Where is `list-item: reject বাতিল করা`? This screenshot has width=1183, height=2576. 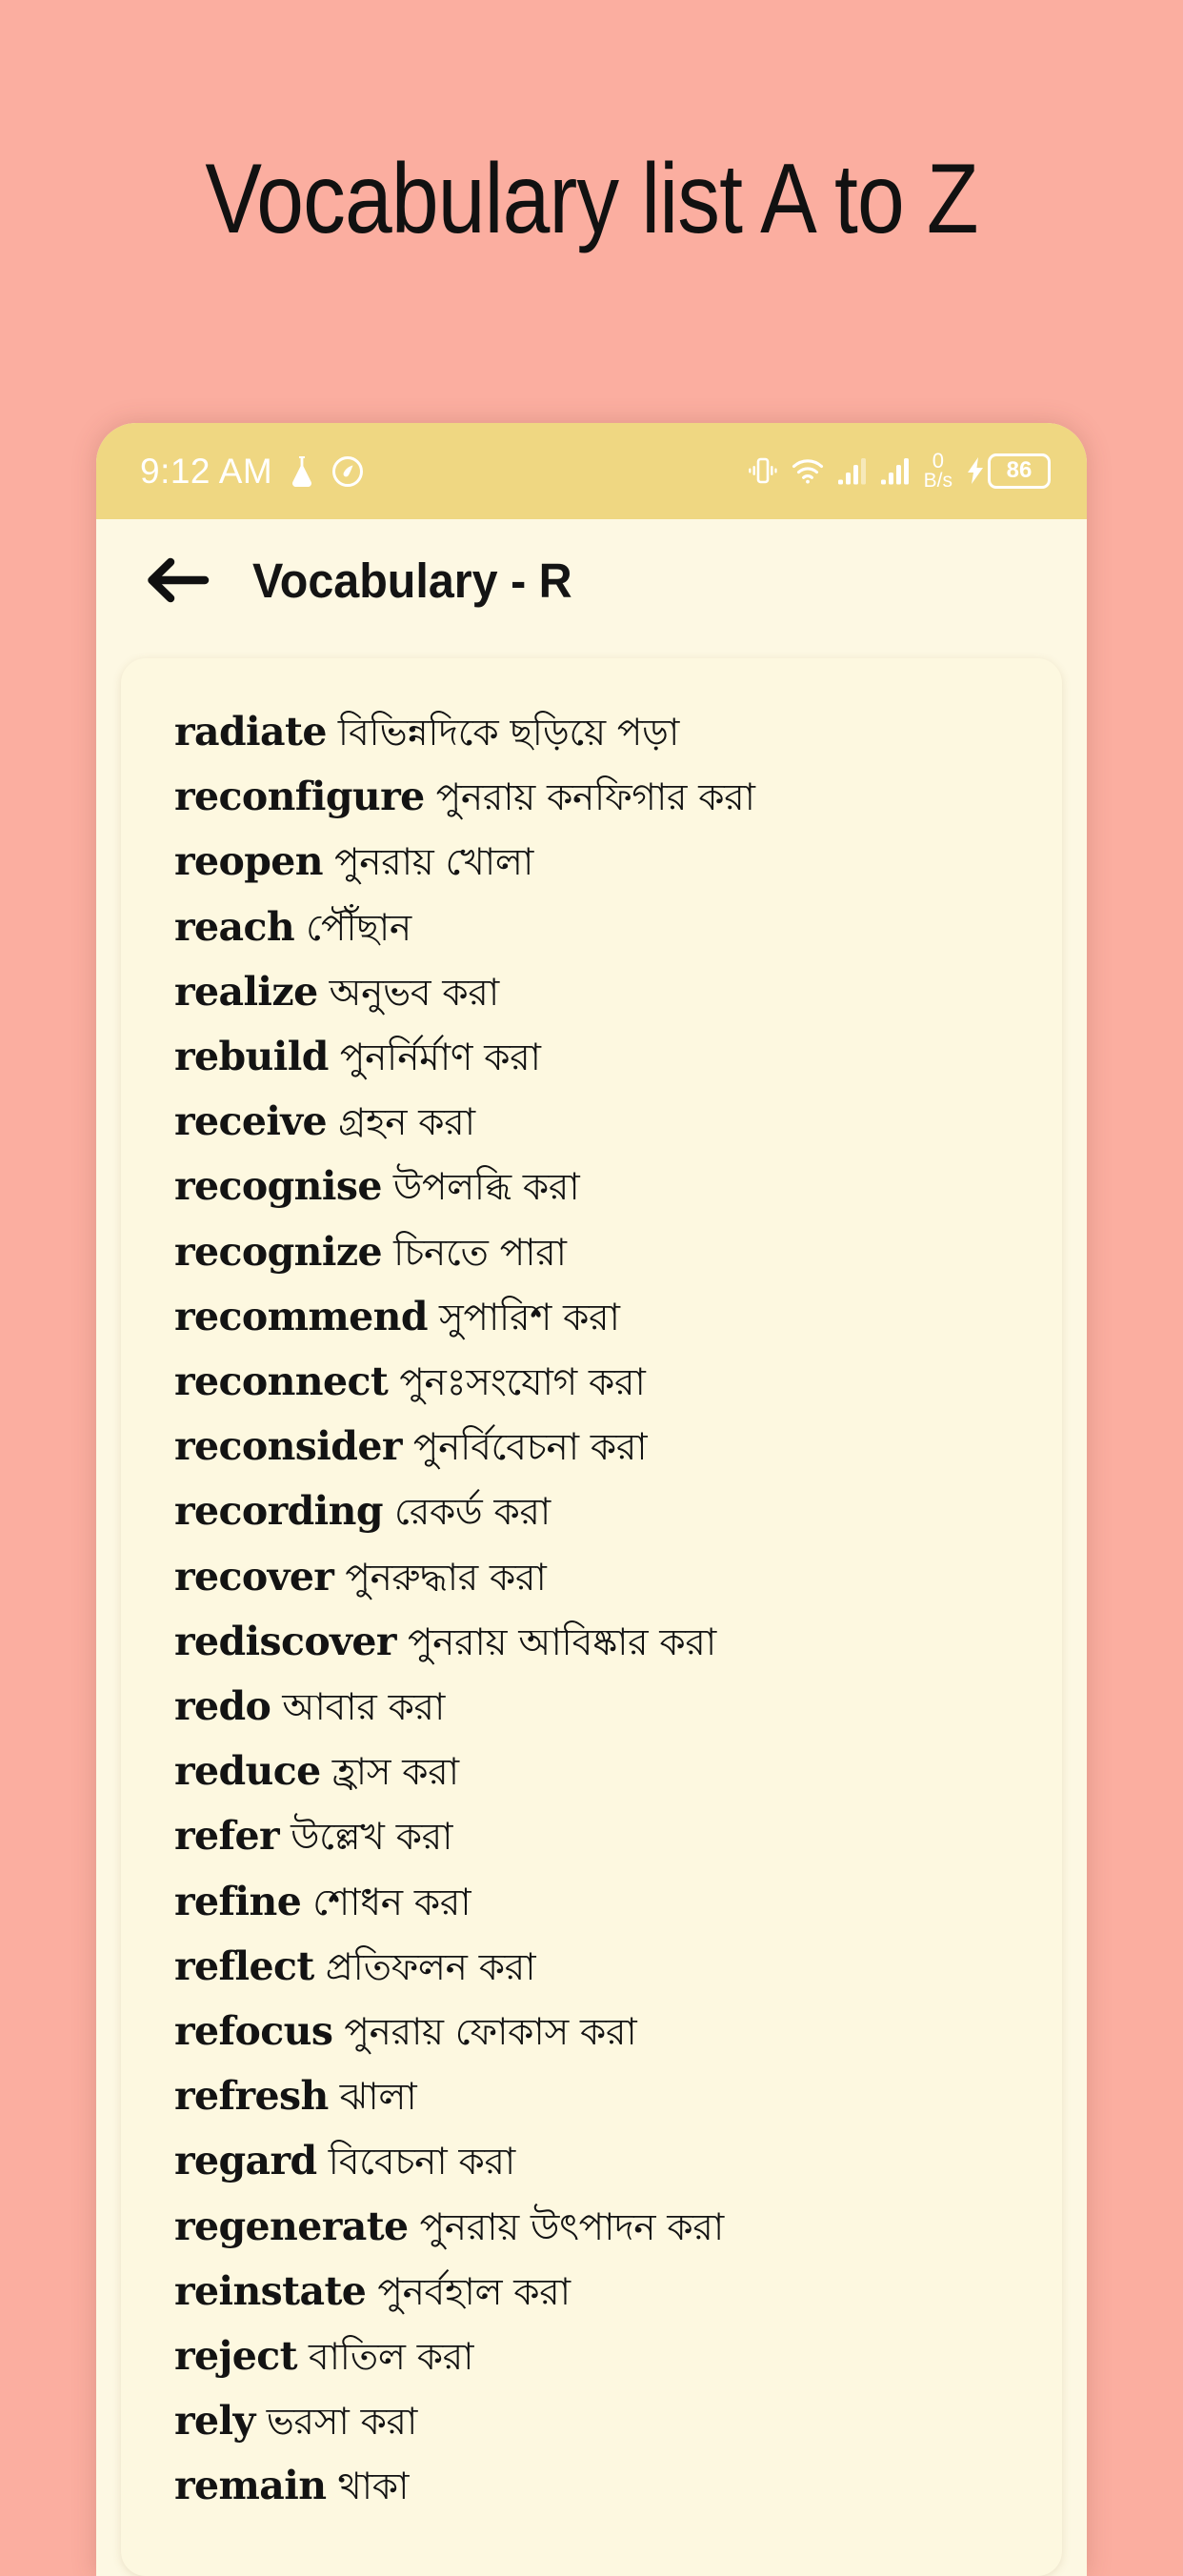 list-item: reject বাতিল করা is located at coordinates (603, 2356).